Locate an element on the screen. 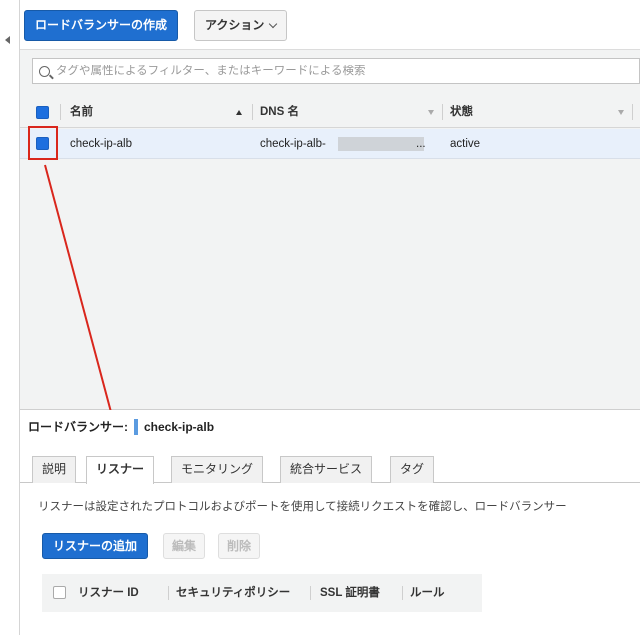 Image resolution: width=640 pixels, height=635 pixels. delete-button: 削除 is located at coordinates (239, 546).